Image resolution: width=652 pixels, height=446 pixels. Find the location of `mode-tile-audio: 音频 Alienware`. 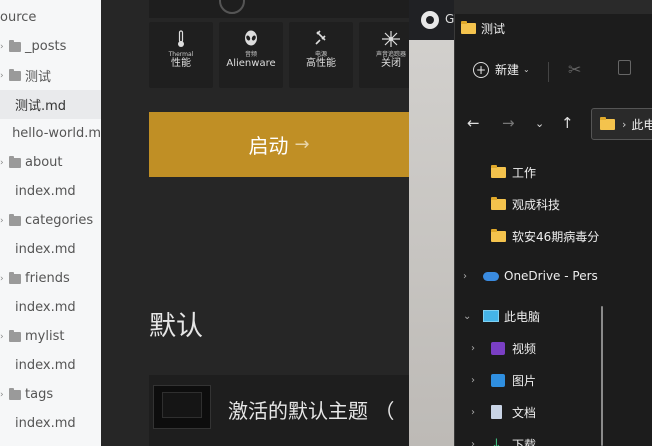

mode-tile-audio: 音频 Alienware is located at coordinates (251, 55).